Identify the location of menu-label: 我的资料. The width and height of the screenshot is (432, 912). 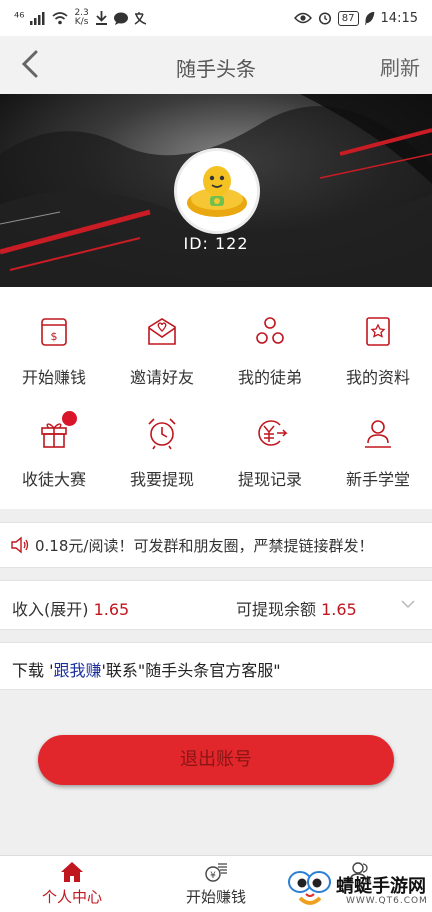
(377, 377).